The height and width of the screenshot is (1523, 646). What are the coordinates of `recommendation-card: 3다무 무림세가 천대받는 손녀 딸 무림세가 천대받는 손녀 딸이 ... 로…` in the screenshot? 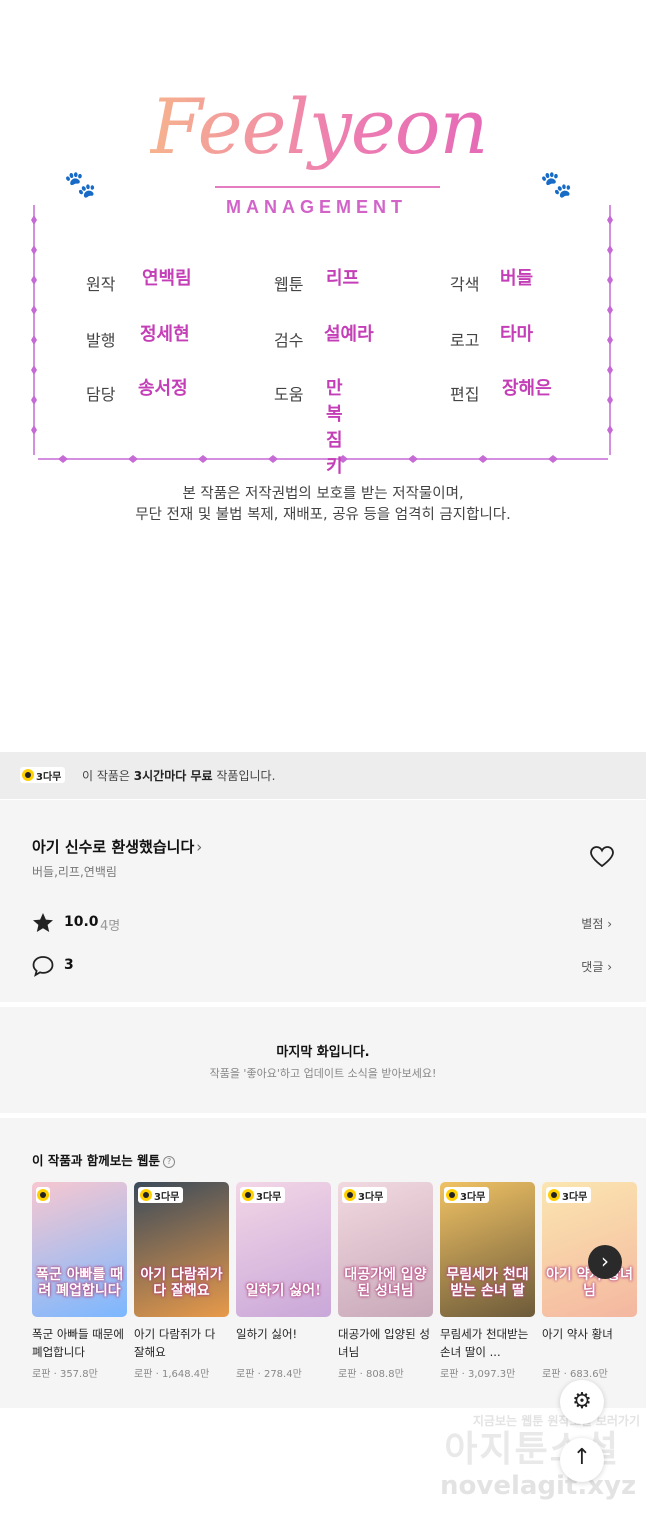 It's located at (487, 1281).